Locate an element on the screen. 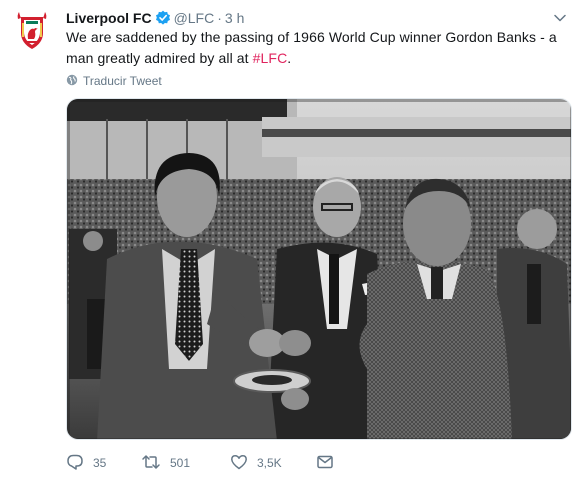 The height and width of the screenshot is (478, 580). reply-icon is located at coordinates (75, 463).